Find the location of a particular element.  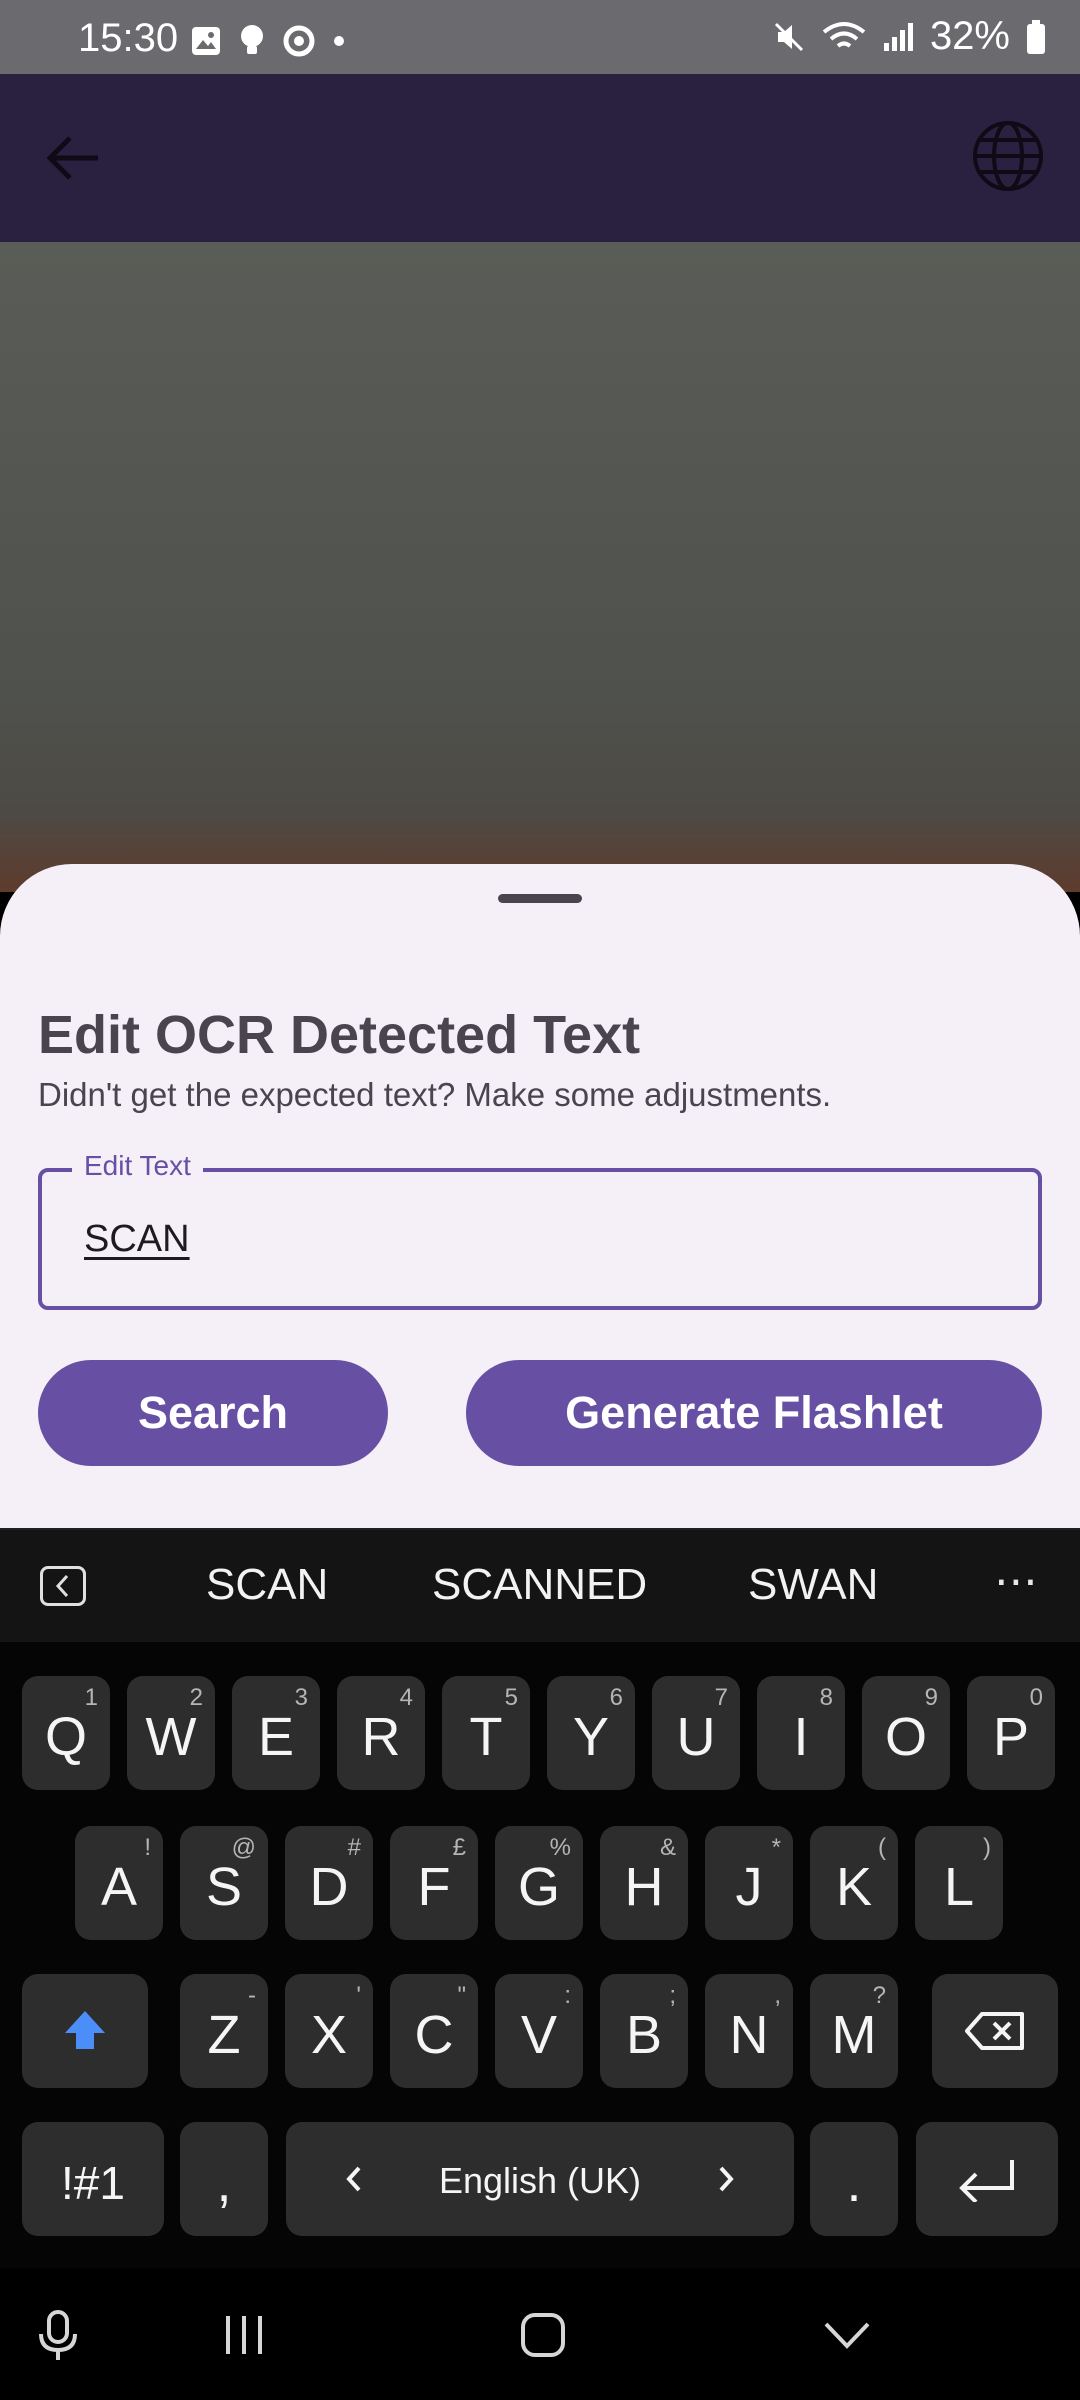

key-label: I is located at coordinates (801, 1737).